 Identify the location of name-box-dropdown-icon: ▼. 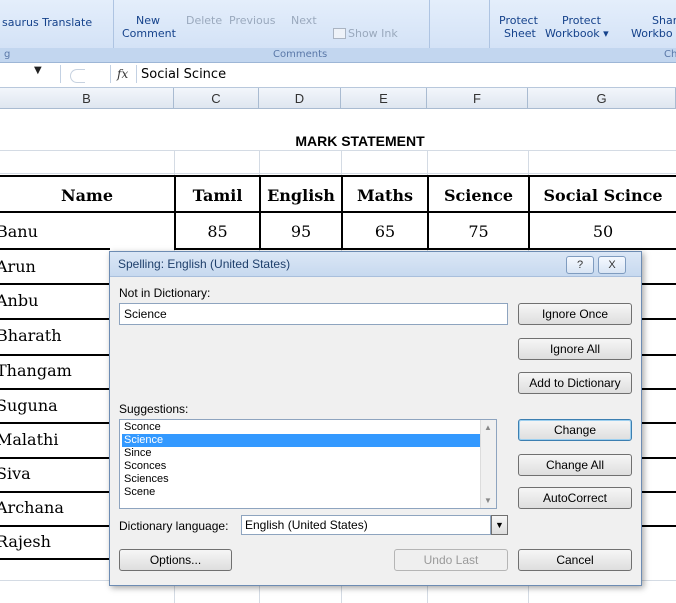
(38, 70).